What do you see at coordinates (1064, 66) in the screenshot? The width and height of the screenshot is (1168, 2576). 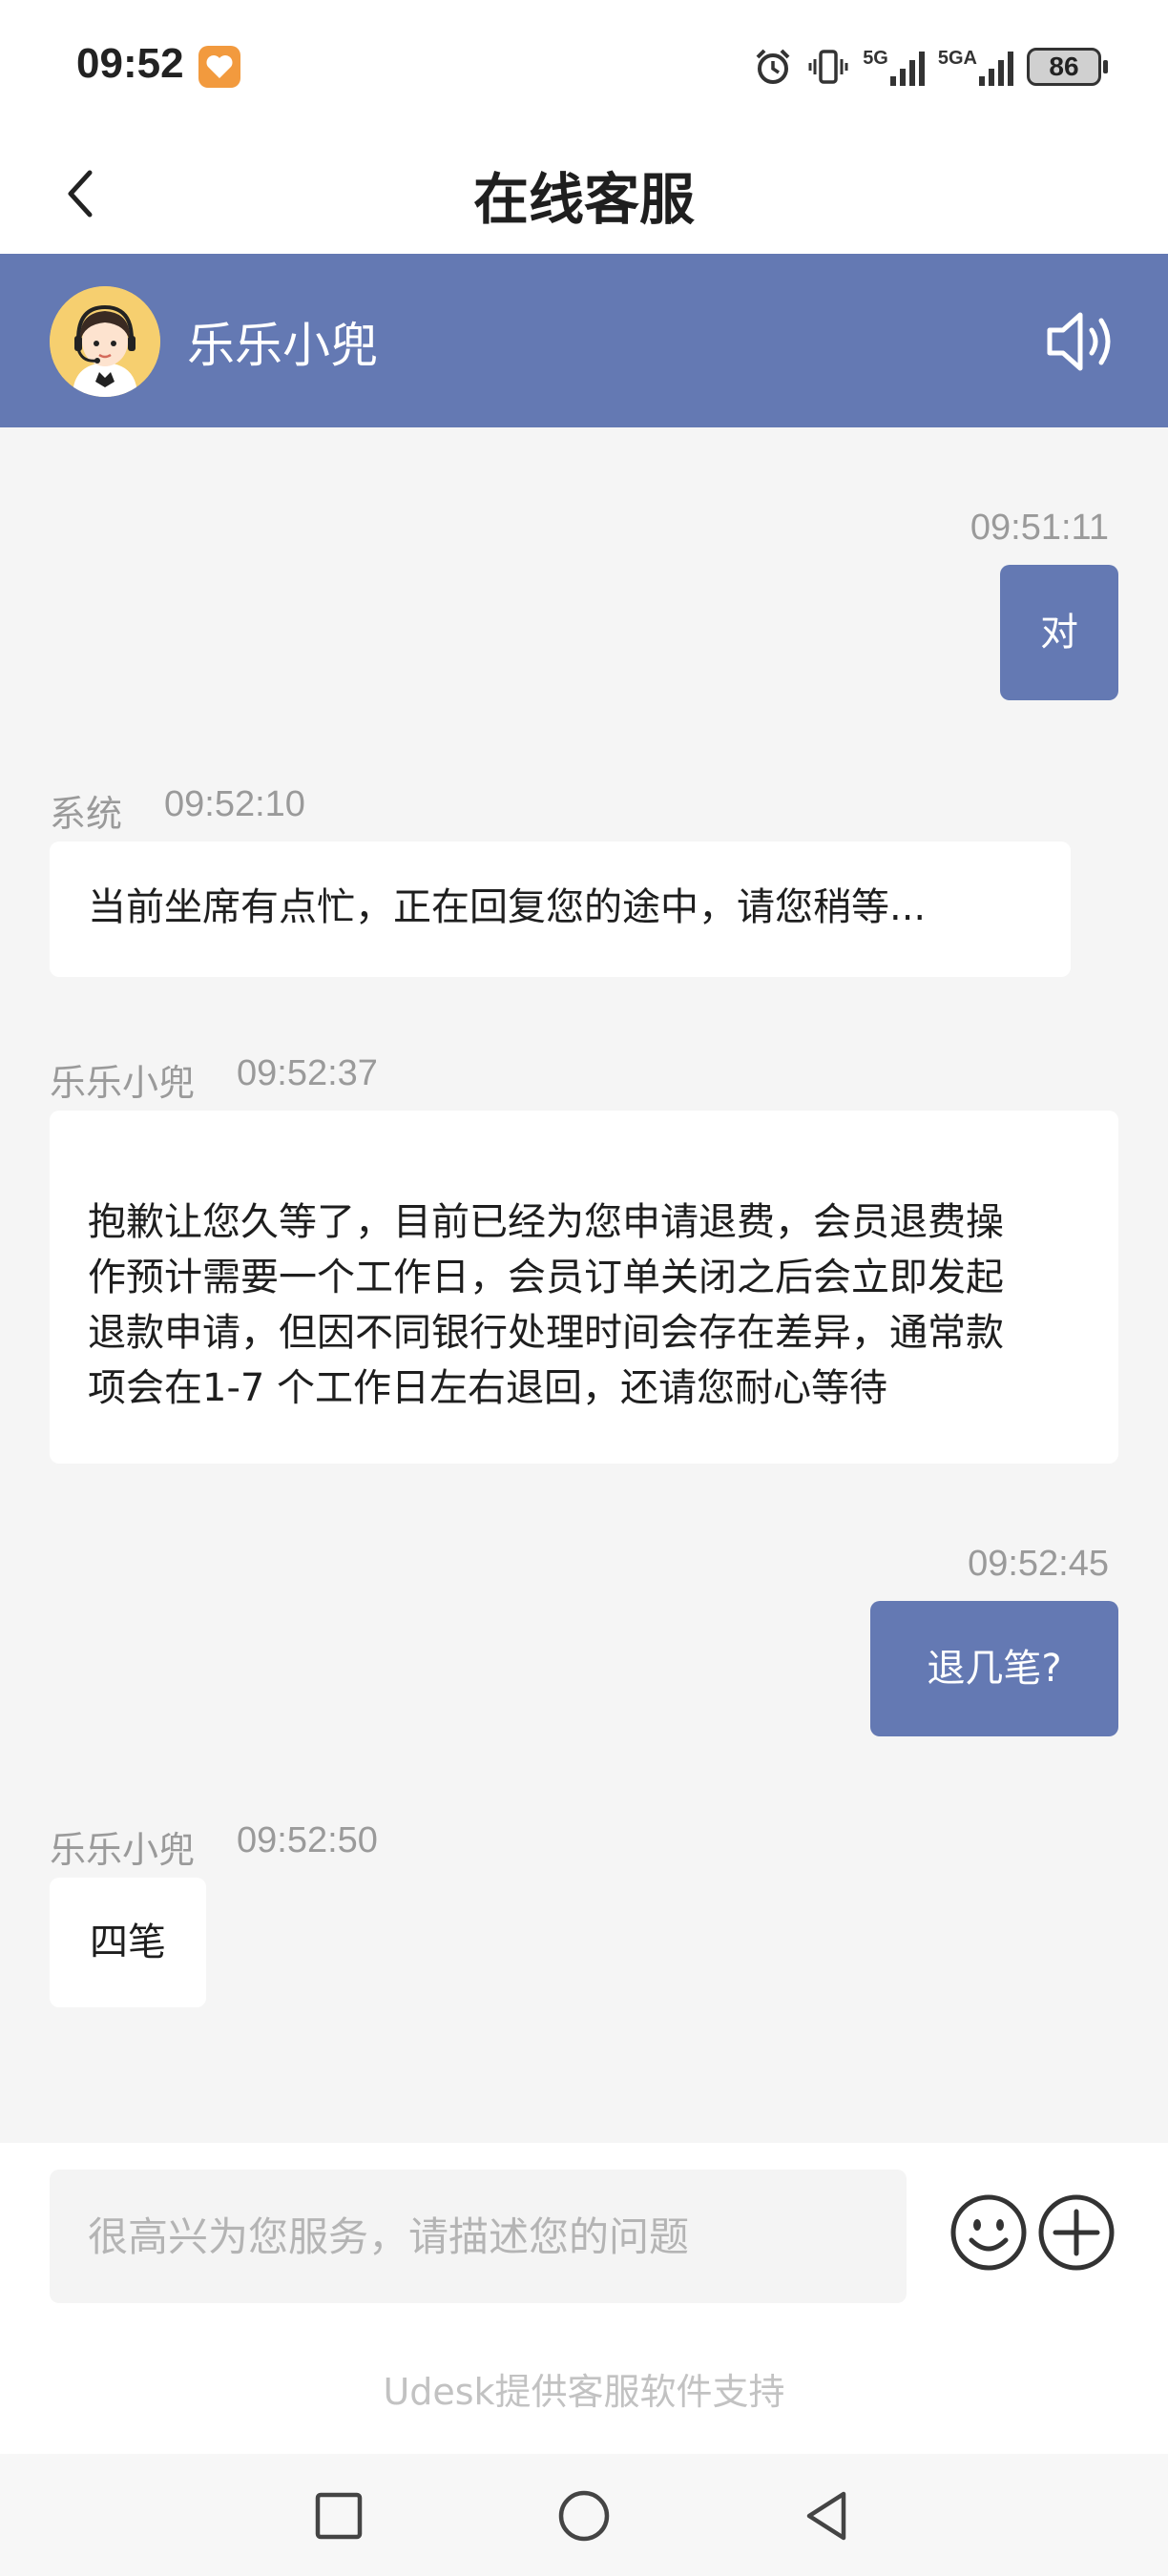 I see `battery-level: 86` at bounding box center [1064, 66].